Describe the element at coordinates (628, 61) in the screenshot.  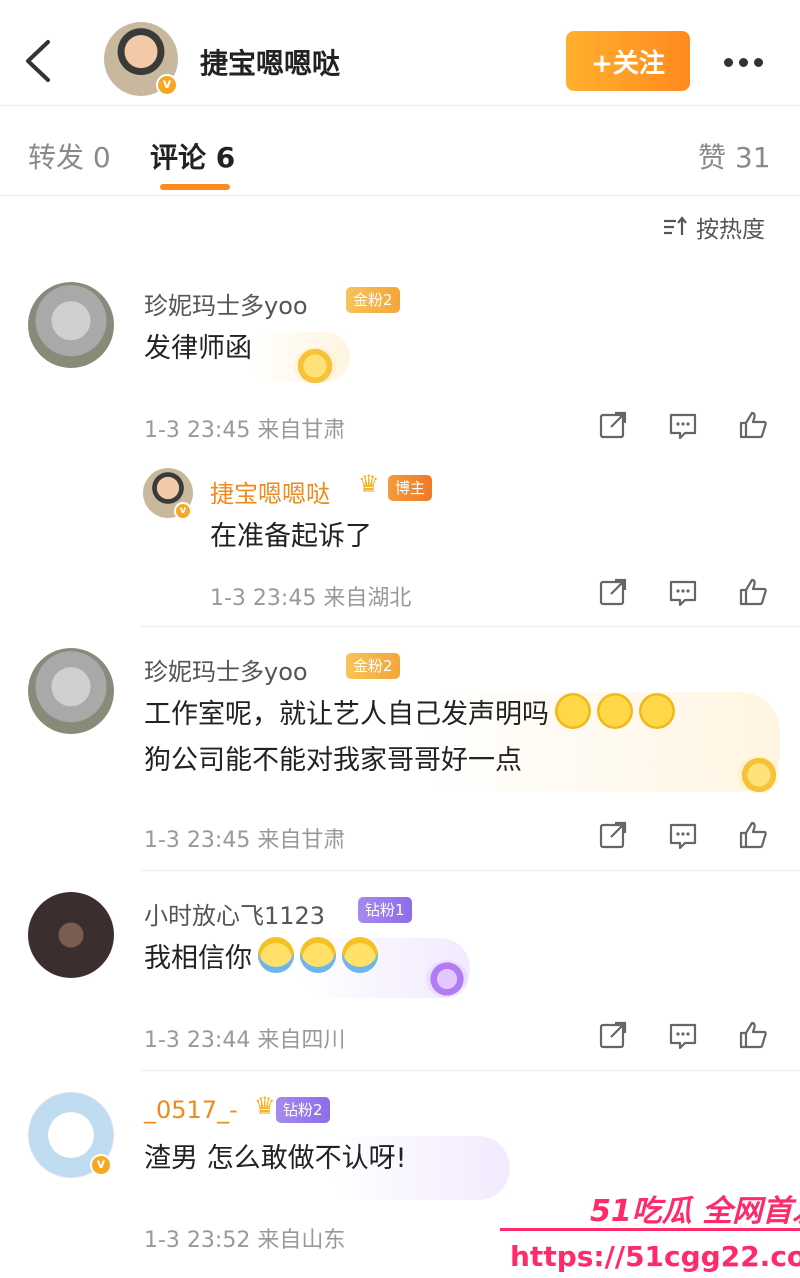
I see `follow-button: +关注` at that location.